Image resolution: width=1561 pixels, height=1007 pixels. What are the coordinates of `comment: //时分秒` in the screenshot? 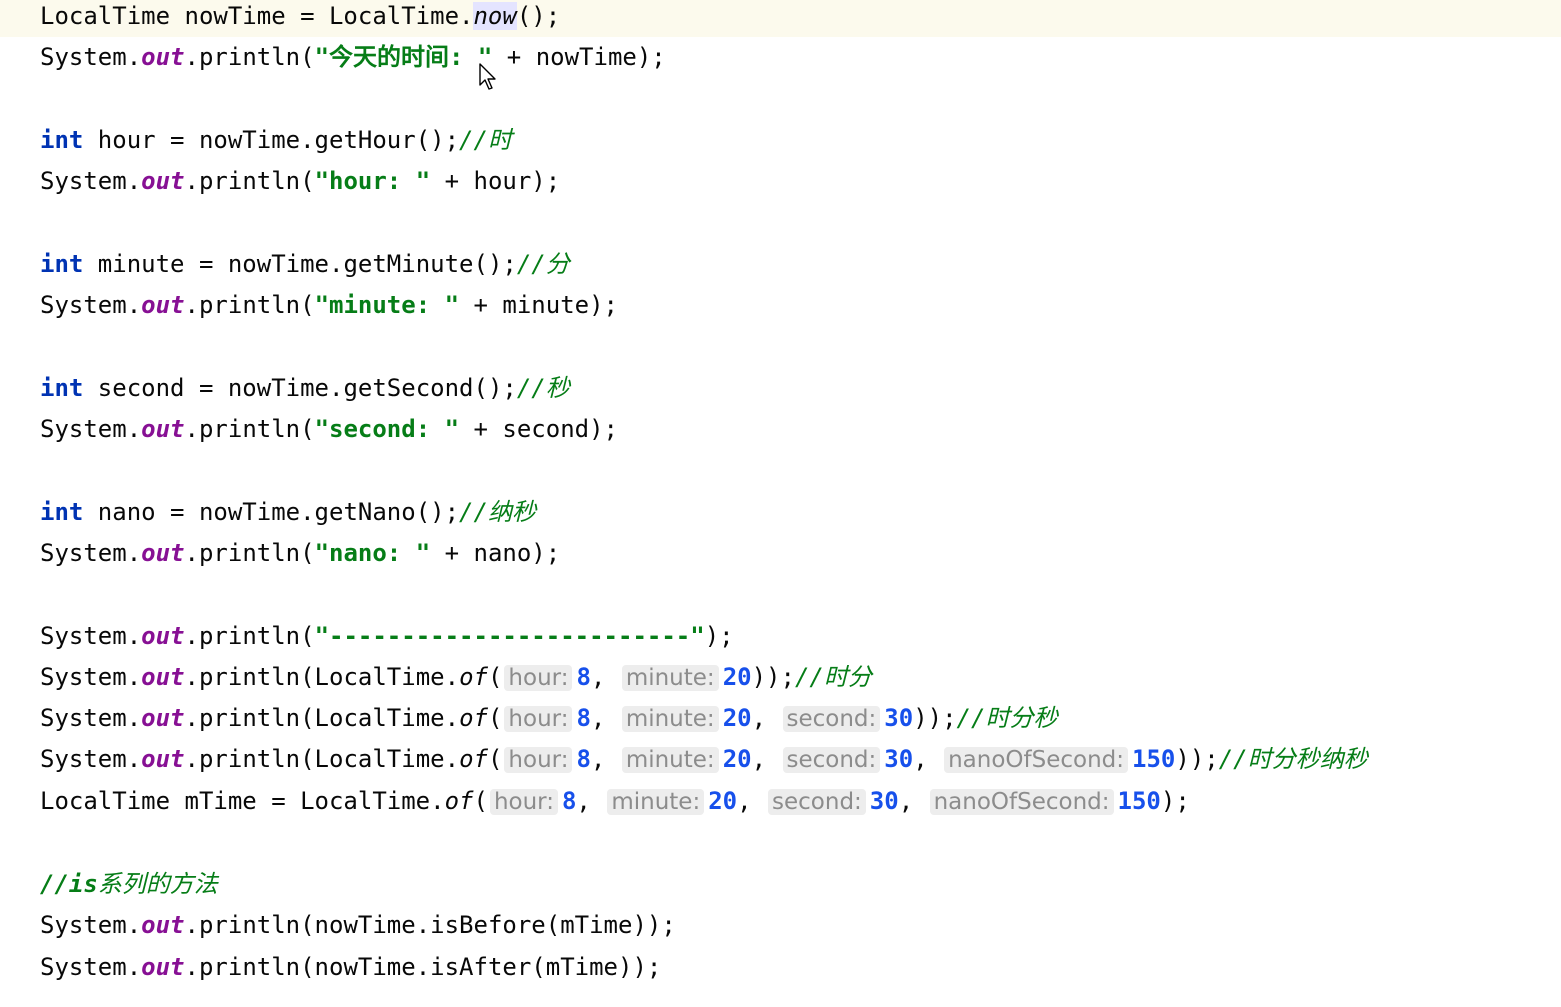 It's located at (1007, 718).